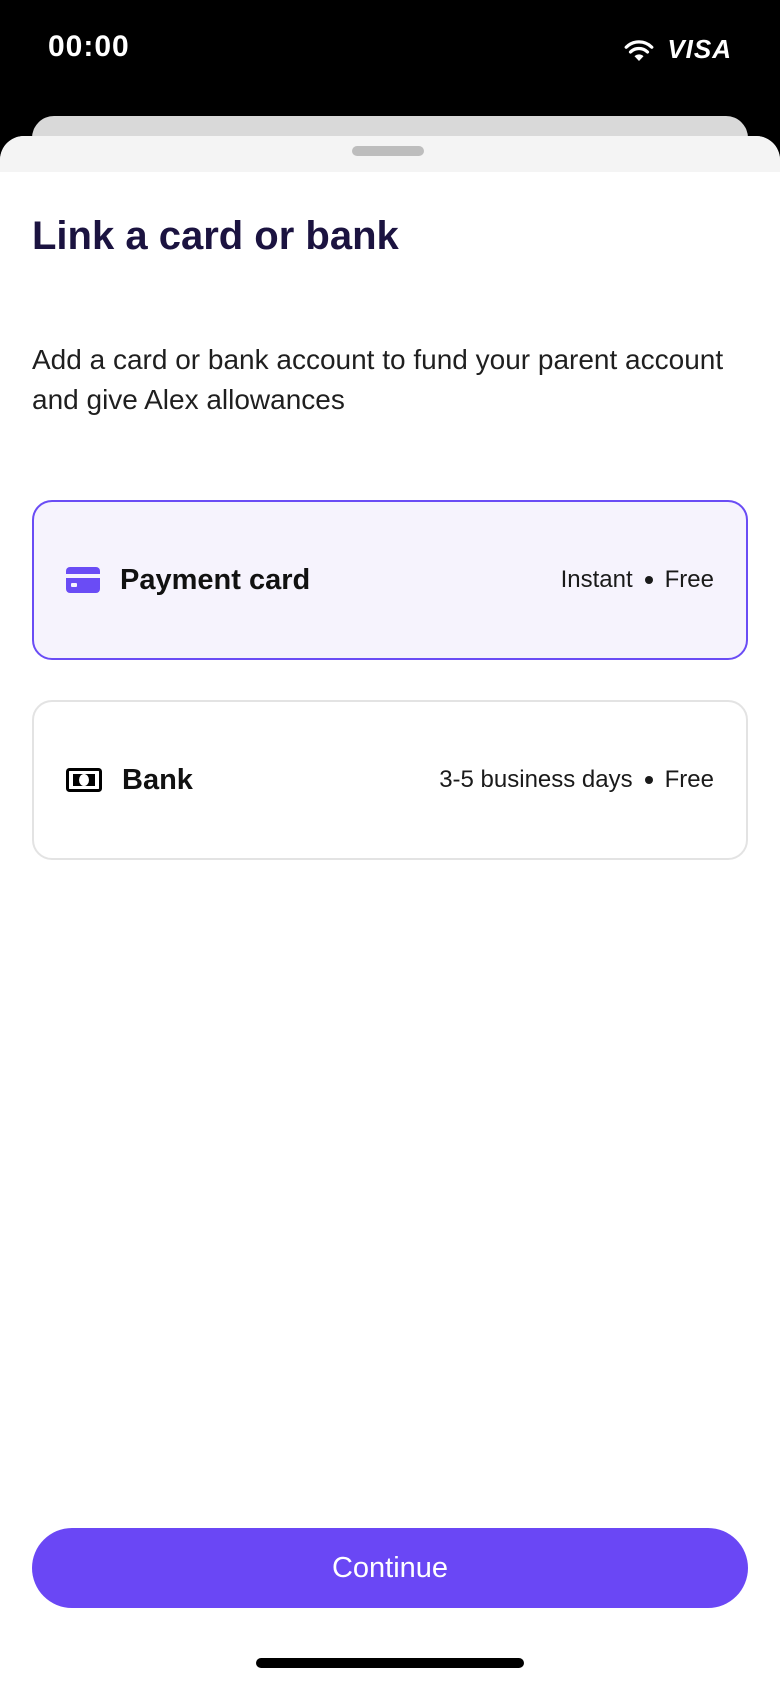 This screenshot has width=780, height=1688. Describe the element at coordinates (536, 779) in the screenshot. I see `option-speed: 3-5 business days` at that location.